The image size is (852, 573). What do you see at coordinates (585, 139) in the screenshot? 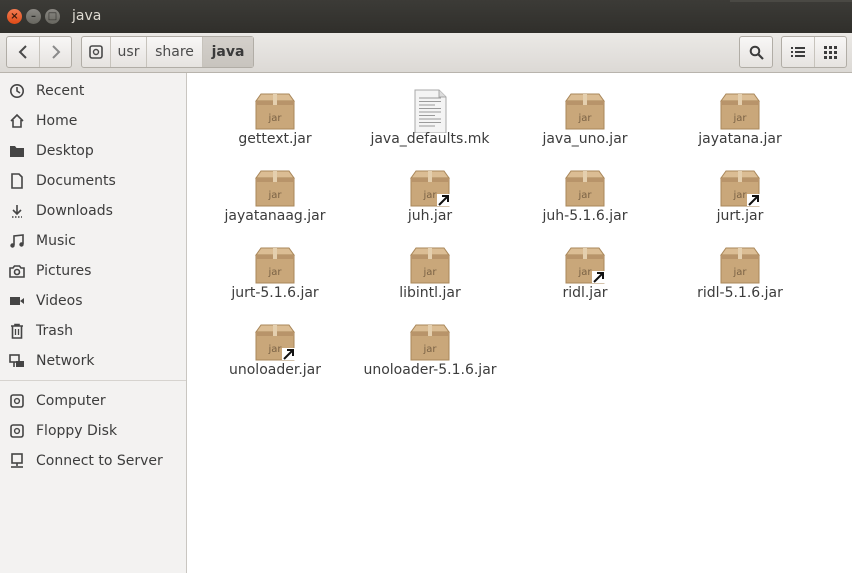
I see `file-name: java_uno.jar` at bounding box center [585, 139].